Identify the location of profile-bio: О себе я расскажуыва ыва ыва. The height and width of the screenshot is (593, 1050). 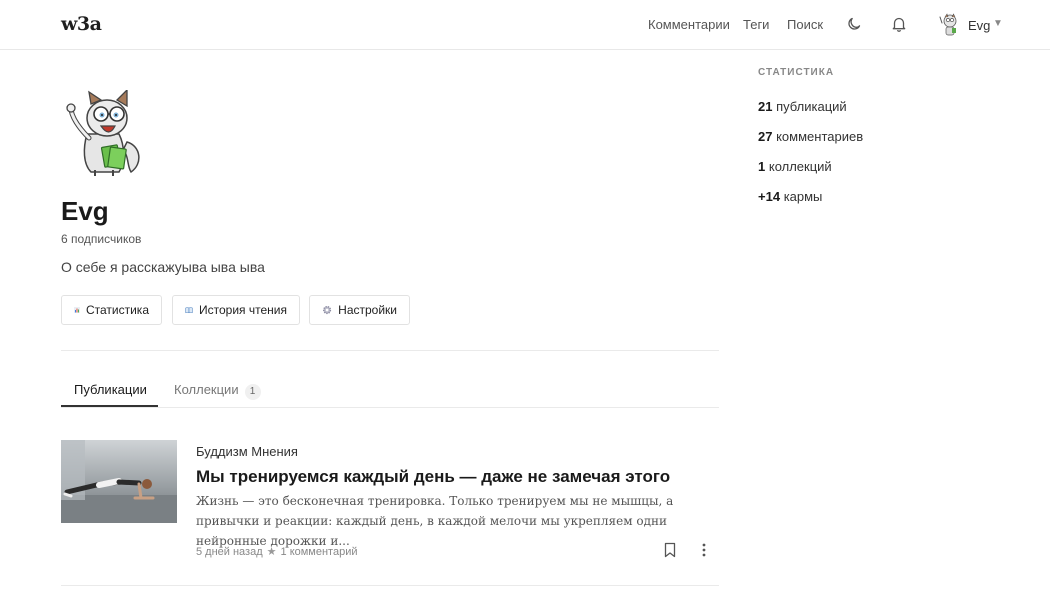
(163, 267).